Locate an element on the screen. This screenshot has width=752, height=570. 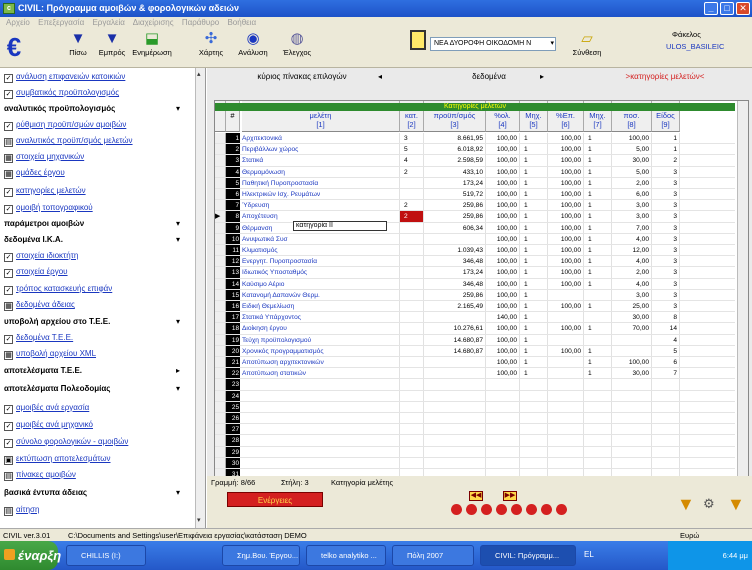
update-button: ⬓ Ενημέρωση is located at coordinates (152, 43).